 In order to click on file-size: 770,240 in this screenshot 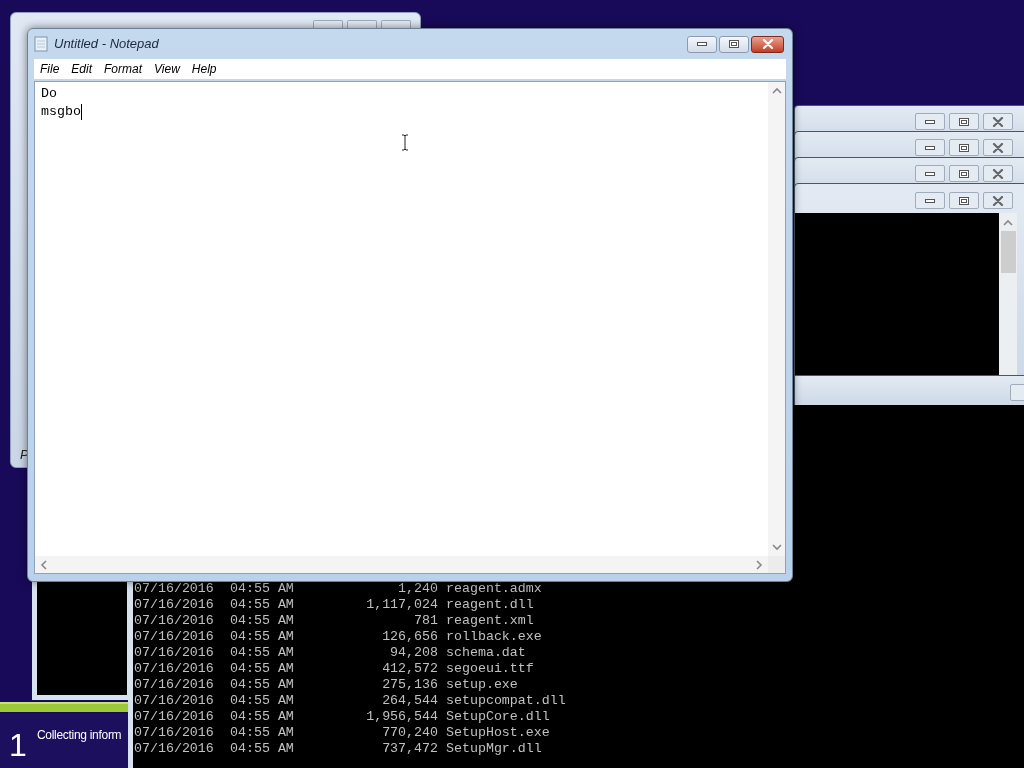, I will do `click(409, 733)`.